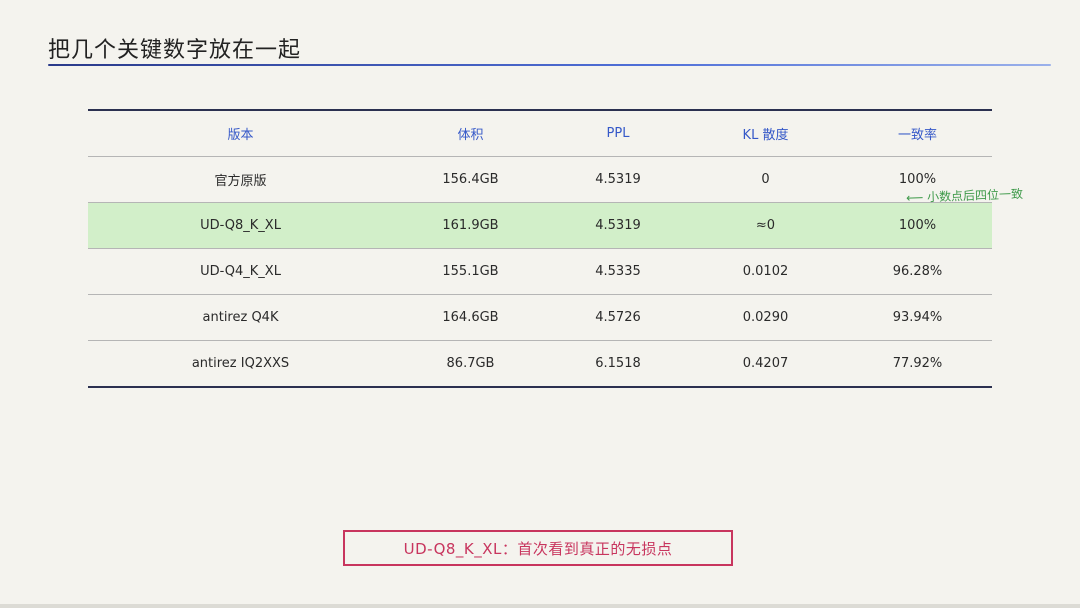 Image resolution: width=1080 pixels, height=608 pixels. What do you see at coordinates (540, 272) in the screenshot?
I see `table-row: UD-Q4_K_XL 155.1GB 4.5335 0.0102 96.28%` at bounding box center [540, 272].